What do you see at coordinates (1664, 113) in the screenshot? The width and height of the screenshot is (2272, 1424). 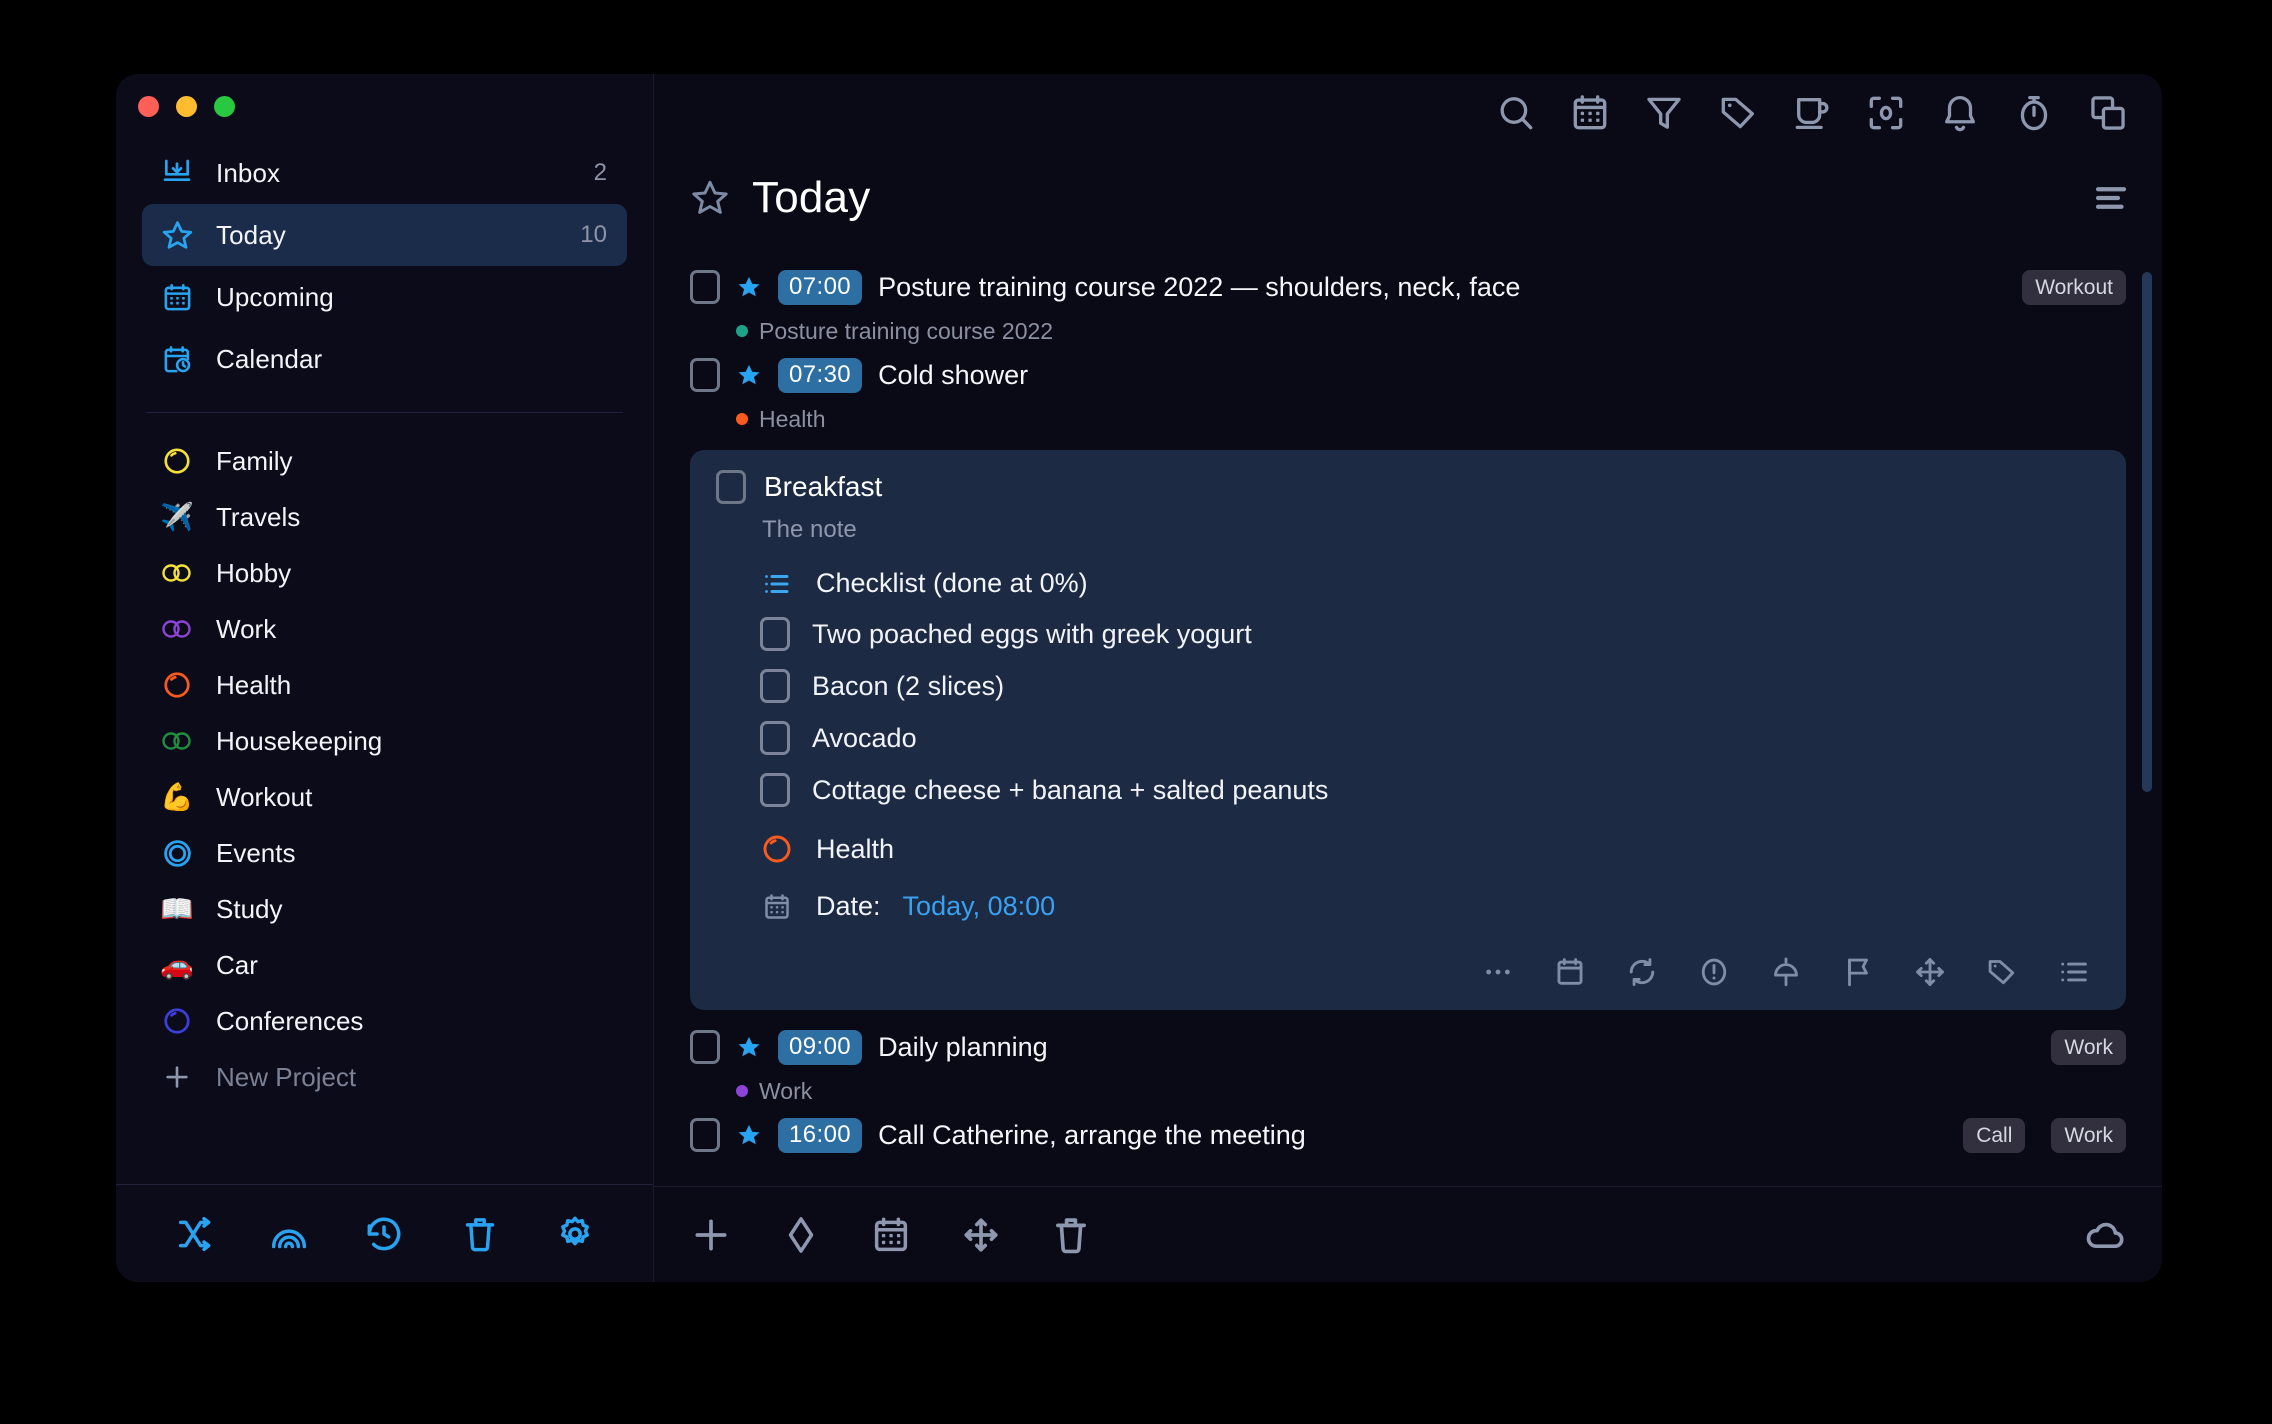 I see `filter-icon` at bounding box center [1664, 113].